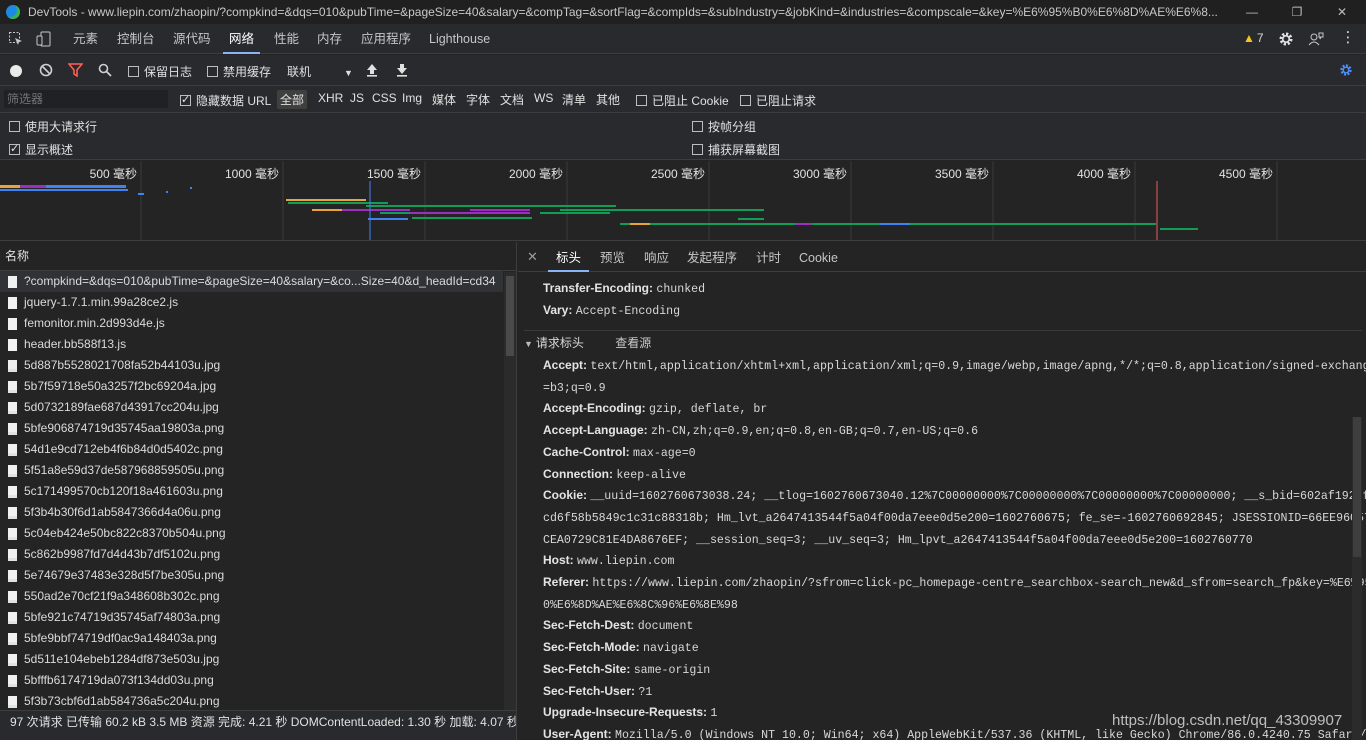 This screenshot has height=740, width=1366. Describe the element at coordinates (251, 449) in the screenshot. I see `request-row: 54d1e9cd712eb4f6b84d0d5402c.png` at that location.